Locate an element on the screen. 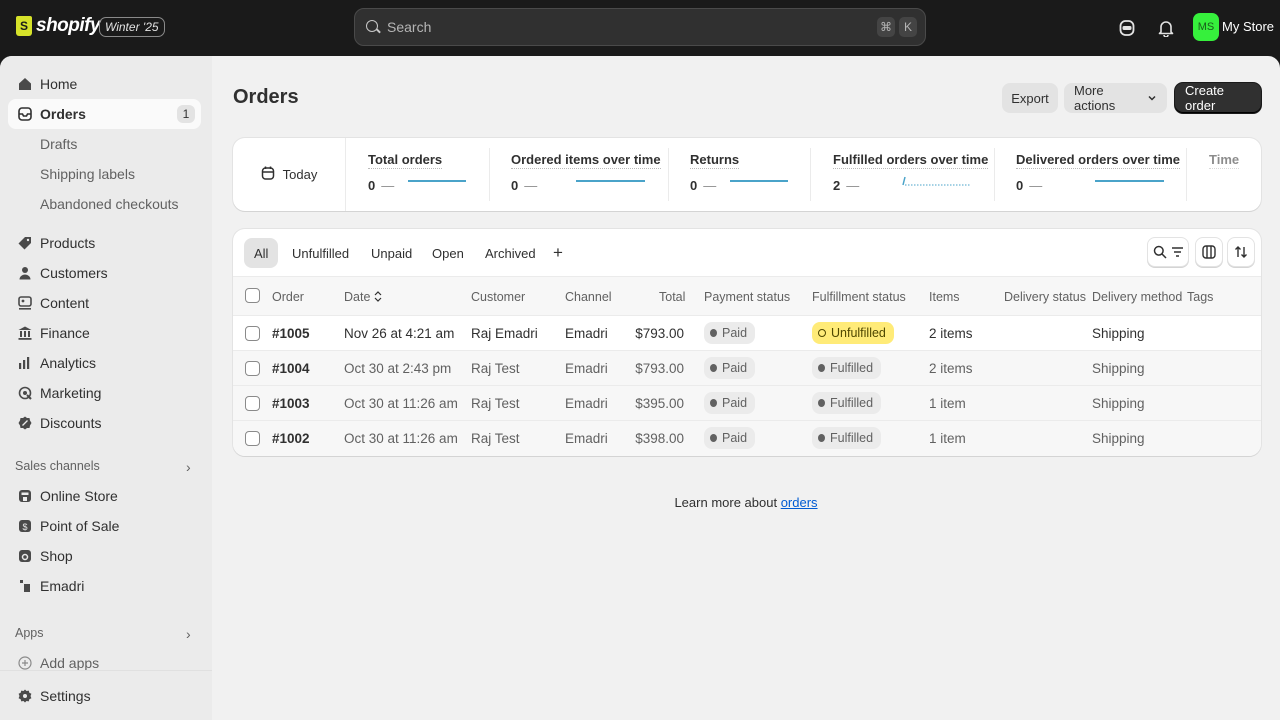 This screenshot has height=720, width=1280. search-filter-button is located at coordinates (1168, 252).